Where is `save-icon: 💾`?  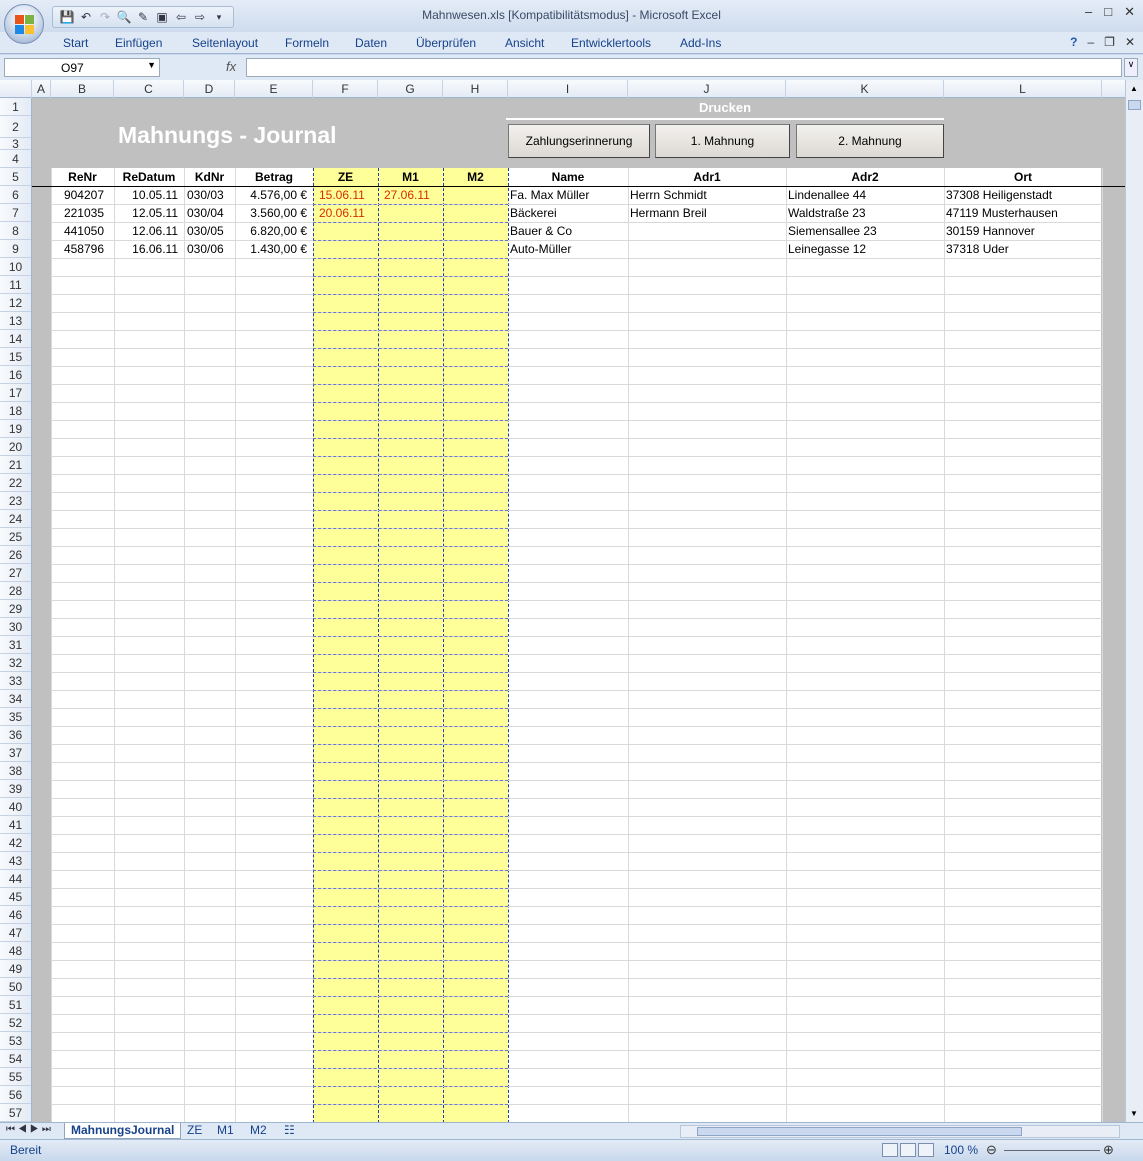 save-icon: 💾 is located at coordinates (67, 17).